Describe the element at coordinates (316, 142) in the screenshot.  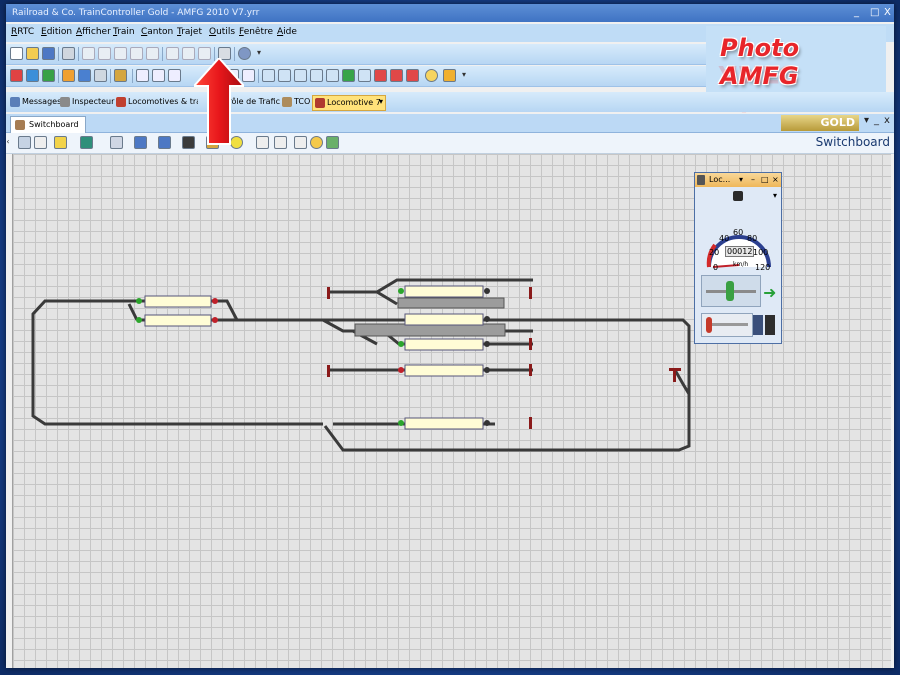
I see `smiley-icon` at that location.